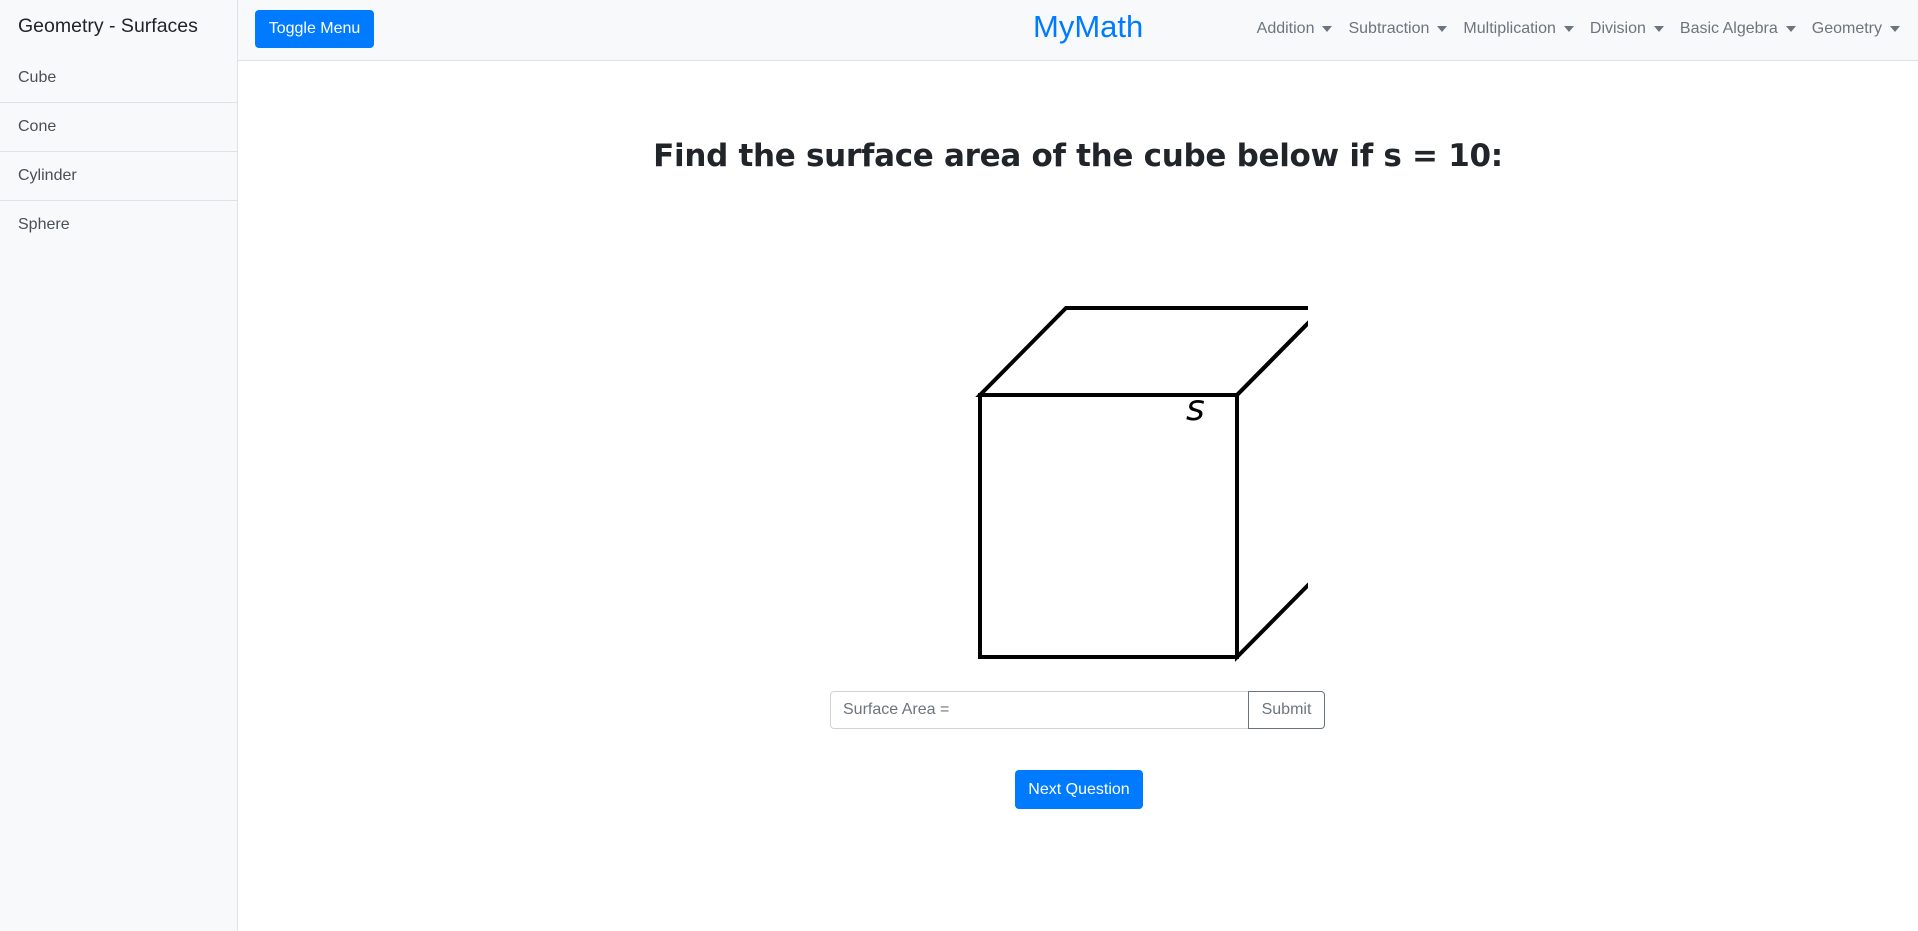  I want to click on sidebar-heading: Geometry - Surfaces, so click(108, 26).